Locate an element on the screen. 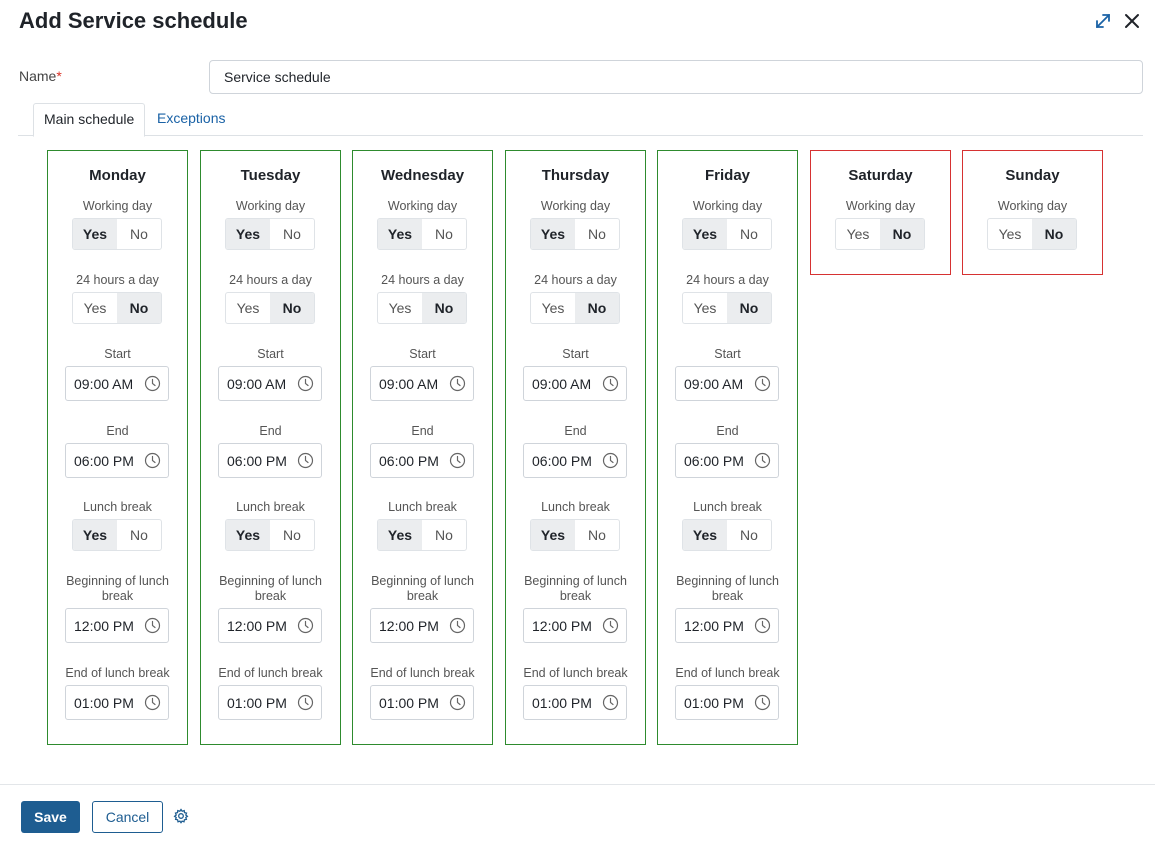  name-input is located at coordinates (676, 77).